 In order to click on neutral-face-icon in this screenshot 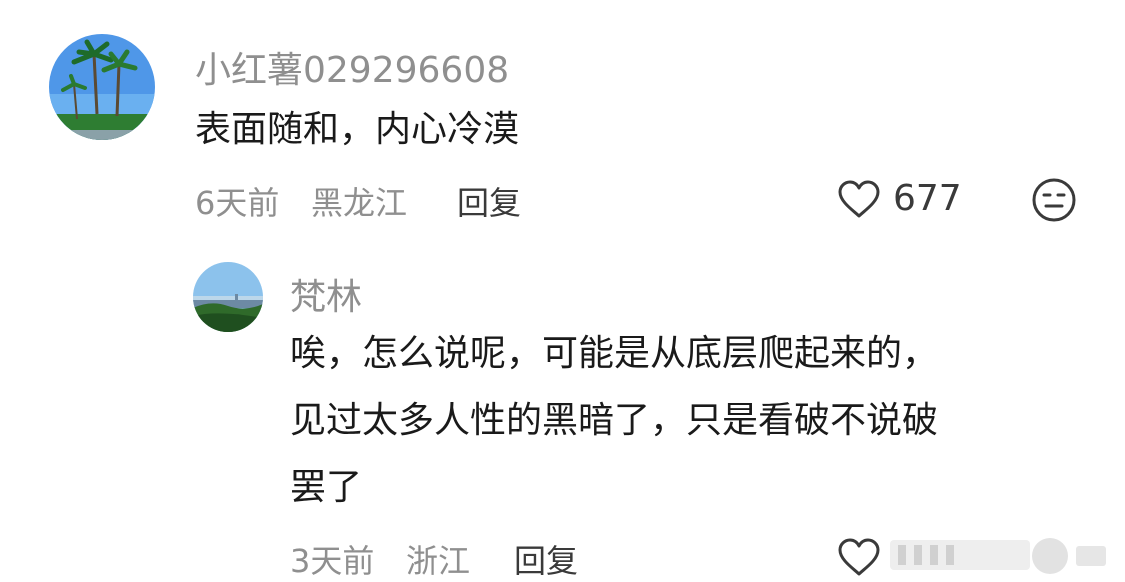, I will do `click(1054, 200)`.